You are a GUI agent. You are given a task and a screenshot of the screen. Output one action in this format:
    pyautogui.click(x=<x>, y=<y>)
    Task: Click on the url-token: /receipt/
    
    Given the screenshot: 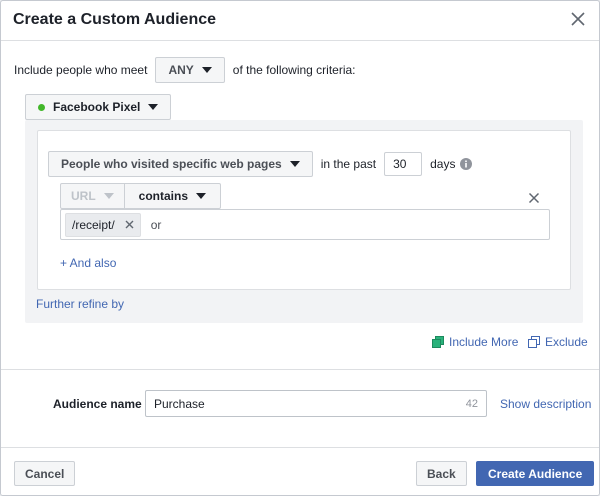 What is the action you would take?
    pyautogui.click(x=103, y=224)
    